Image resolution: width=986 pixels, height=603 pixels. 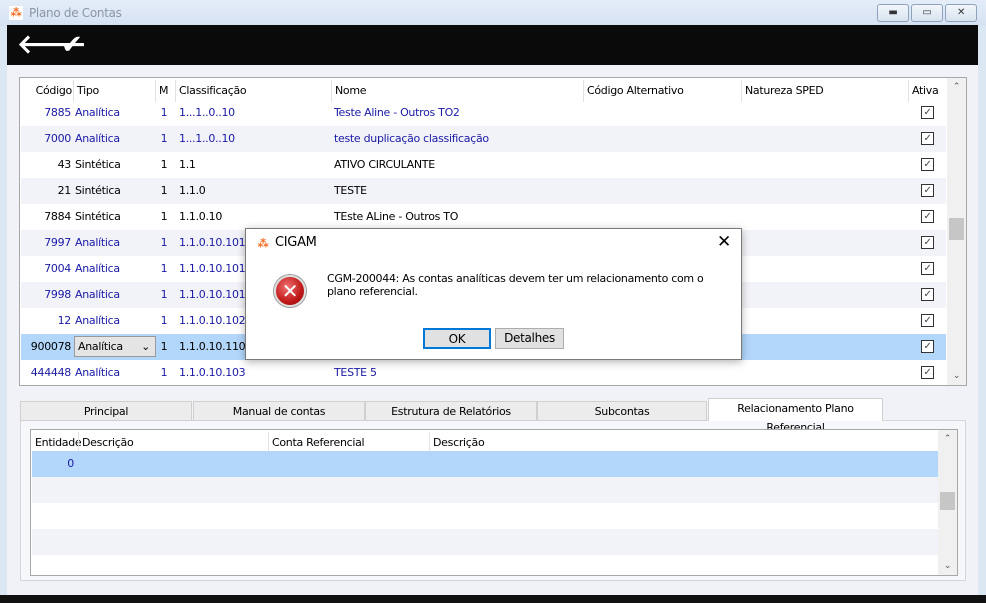 I want to click on tab-manual-de-contas: Manual de contas, so click(x=279, y=411).